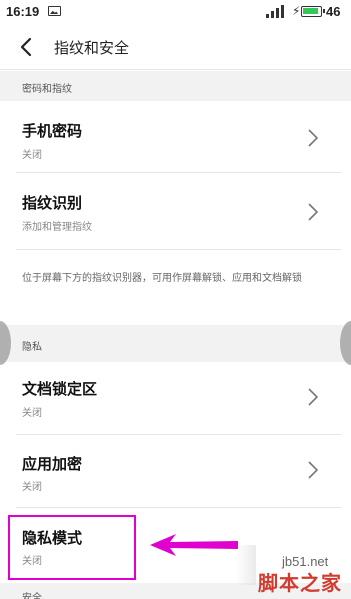 Image resolution: width=351 pixels, height=599 pixels. What do you see at coordinates (32, 596) in the screenshot?
I see `section-label: 安全` at bounding box center [32, 596].